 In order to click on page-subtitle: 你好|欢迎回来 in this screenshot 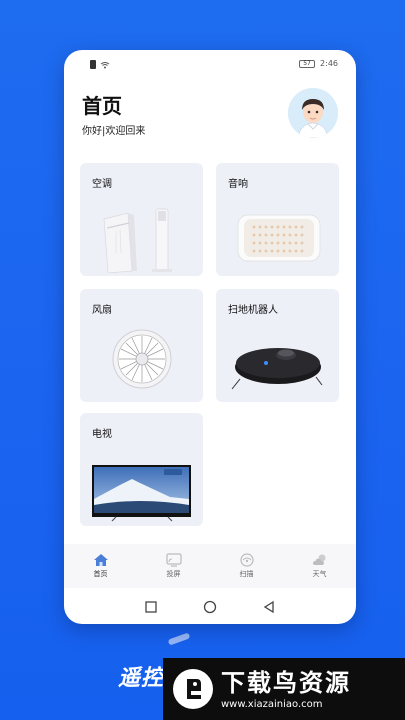, I will do `click(114, 131)`.